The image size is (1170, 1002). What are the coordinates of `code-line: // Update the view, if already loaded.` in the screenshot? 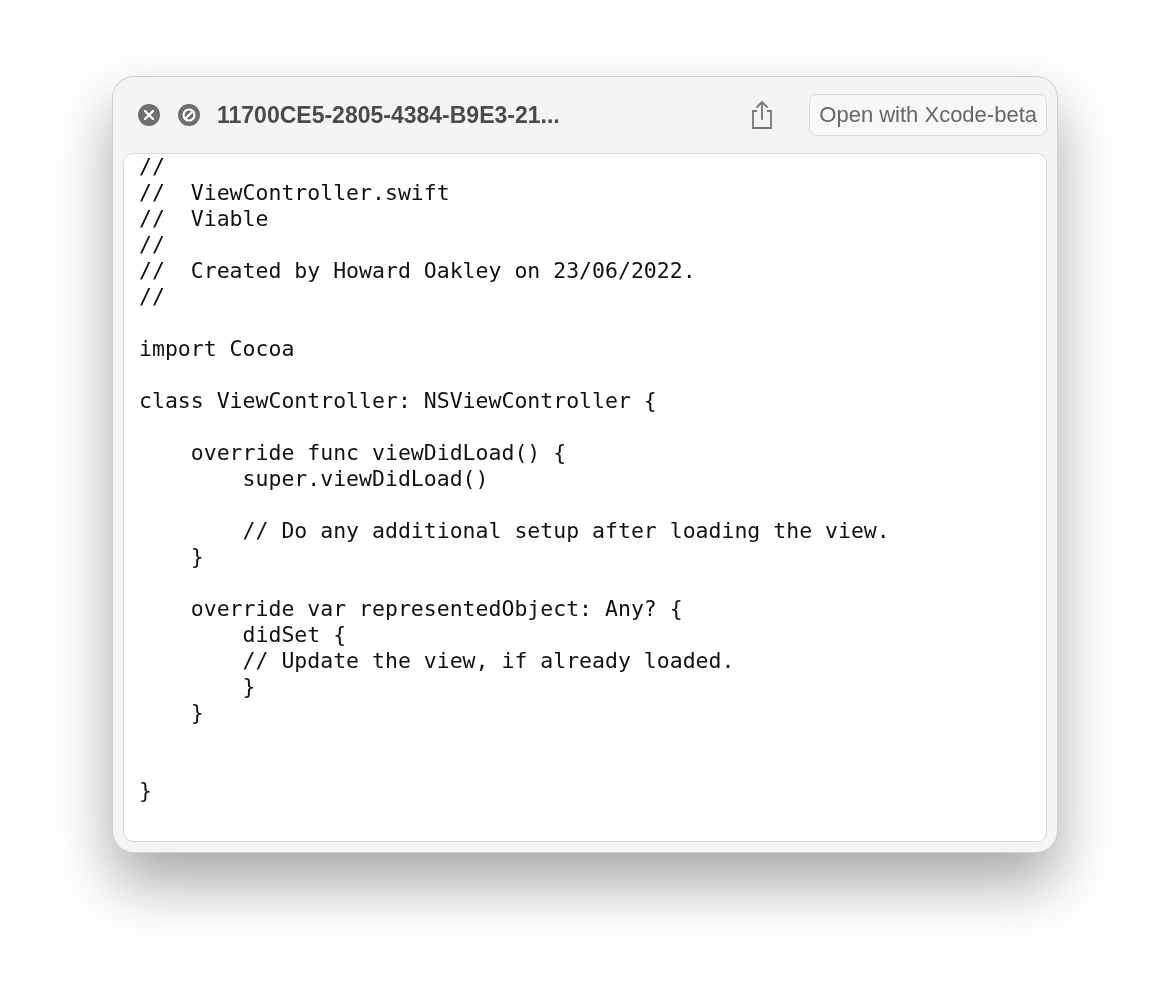 It's located at (488, 661).